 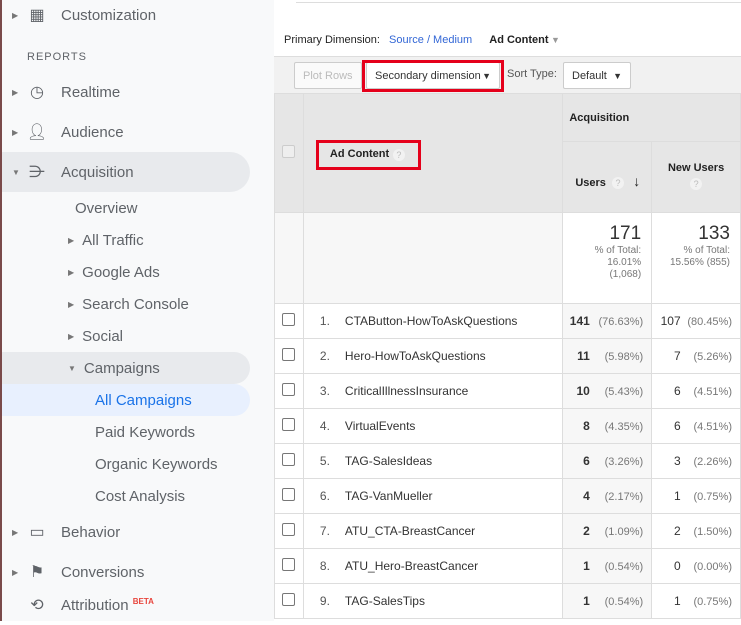 What do you see at coordinates (380, 426) in the screenshot?
I see `ad-content-link: VirtualEvents` at bounding box center [380, 426].